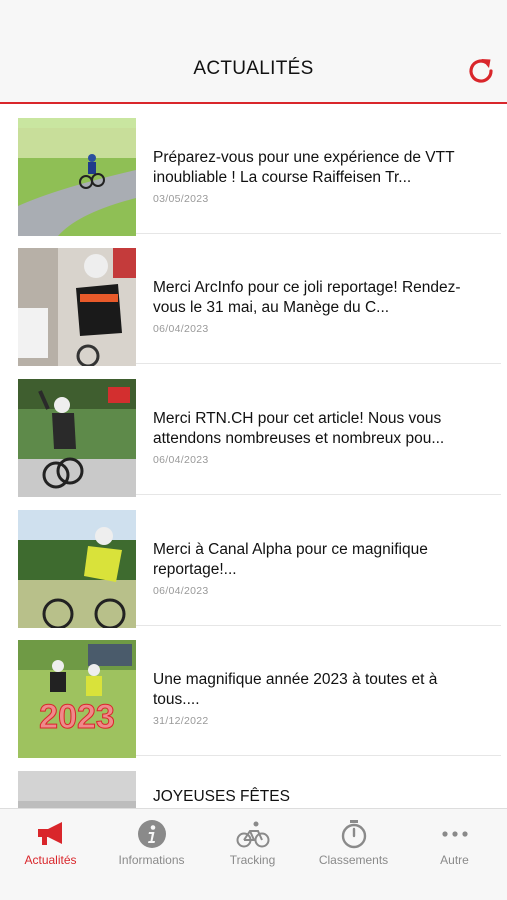 Image resolution: width=507 pixels, height=900 pixels. What do you see at coordinates (221, 796) in the screenshot?
I see `news-title: JOYEUSES FÊTES` at bounding box center [221, 796].